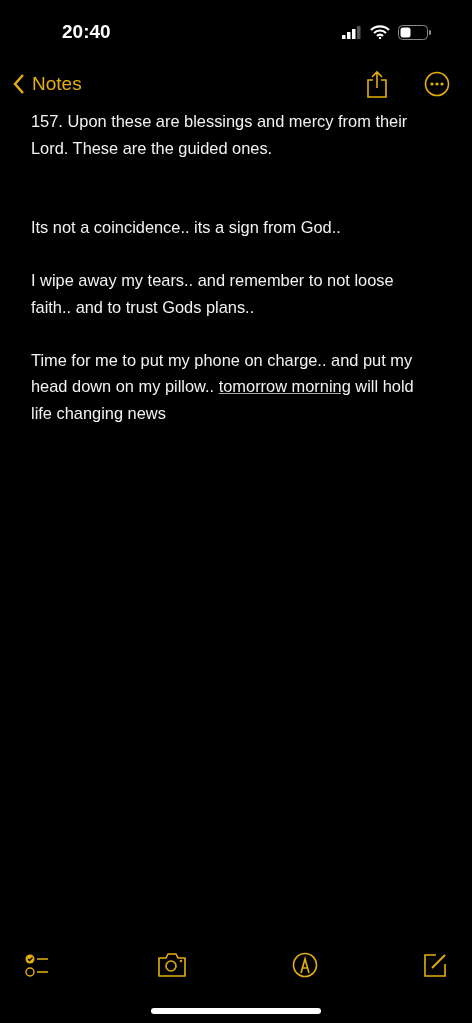 The image size is (472, 1023). Describe the element at coordinates (435, 965) in the screenshot. I see `compose-icon` at that location.